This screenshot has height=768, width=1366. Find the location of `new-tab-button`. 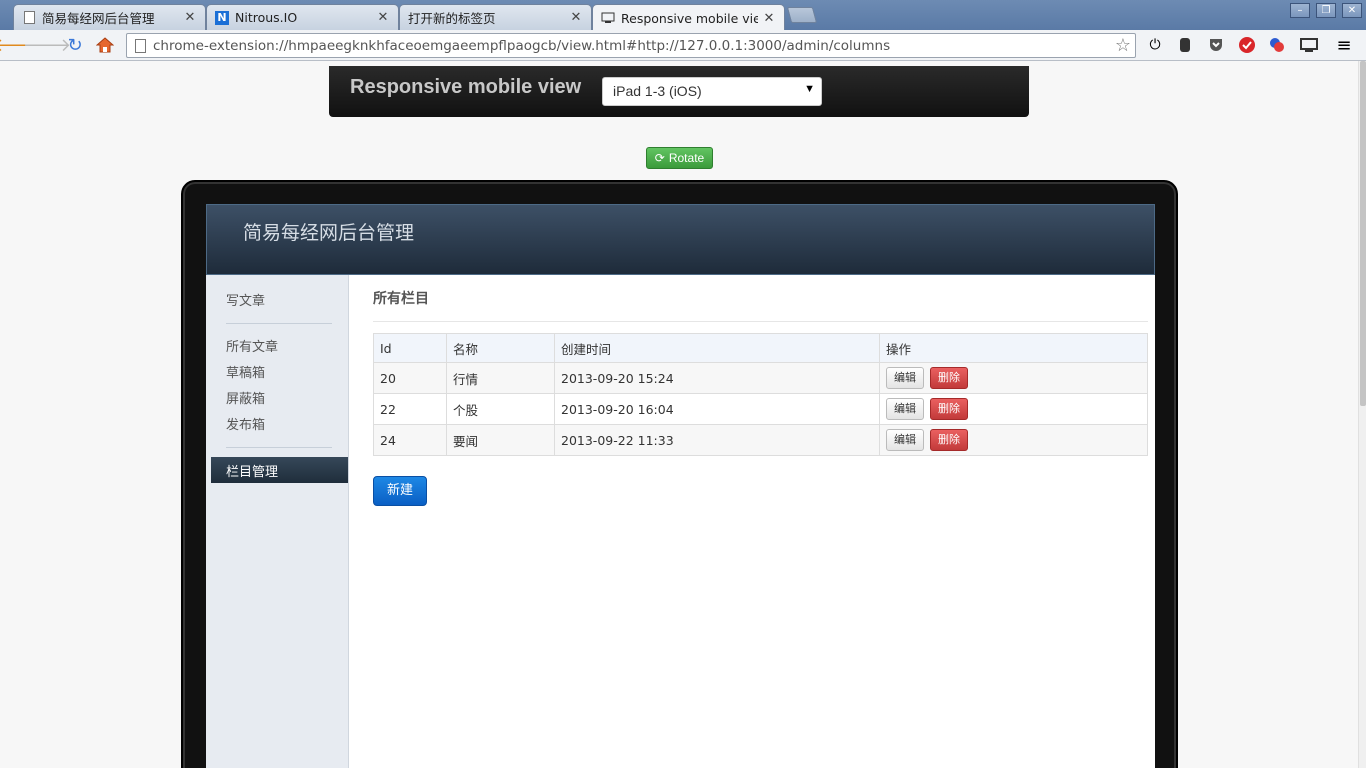

new-tab-button is located at coordinates (802, 15).